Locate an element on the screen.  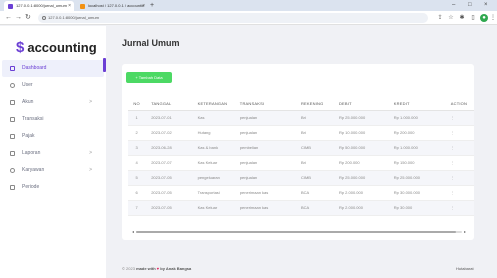
col-transaksi: TRANSAKSI is located at coordinates (270, 104).